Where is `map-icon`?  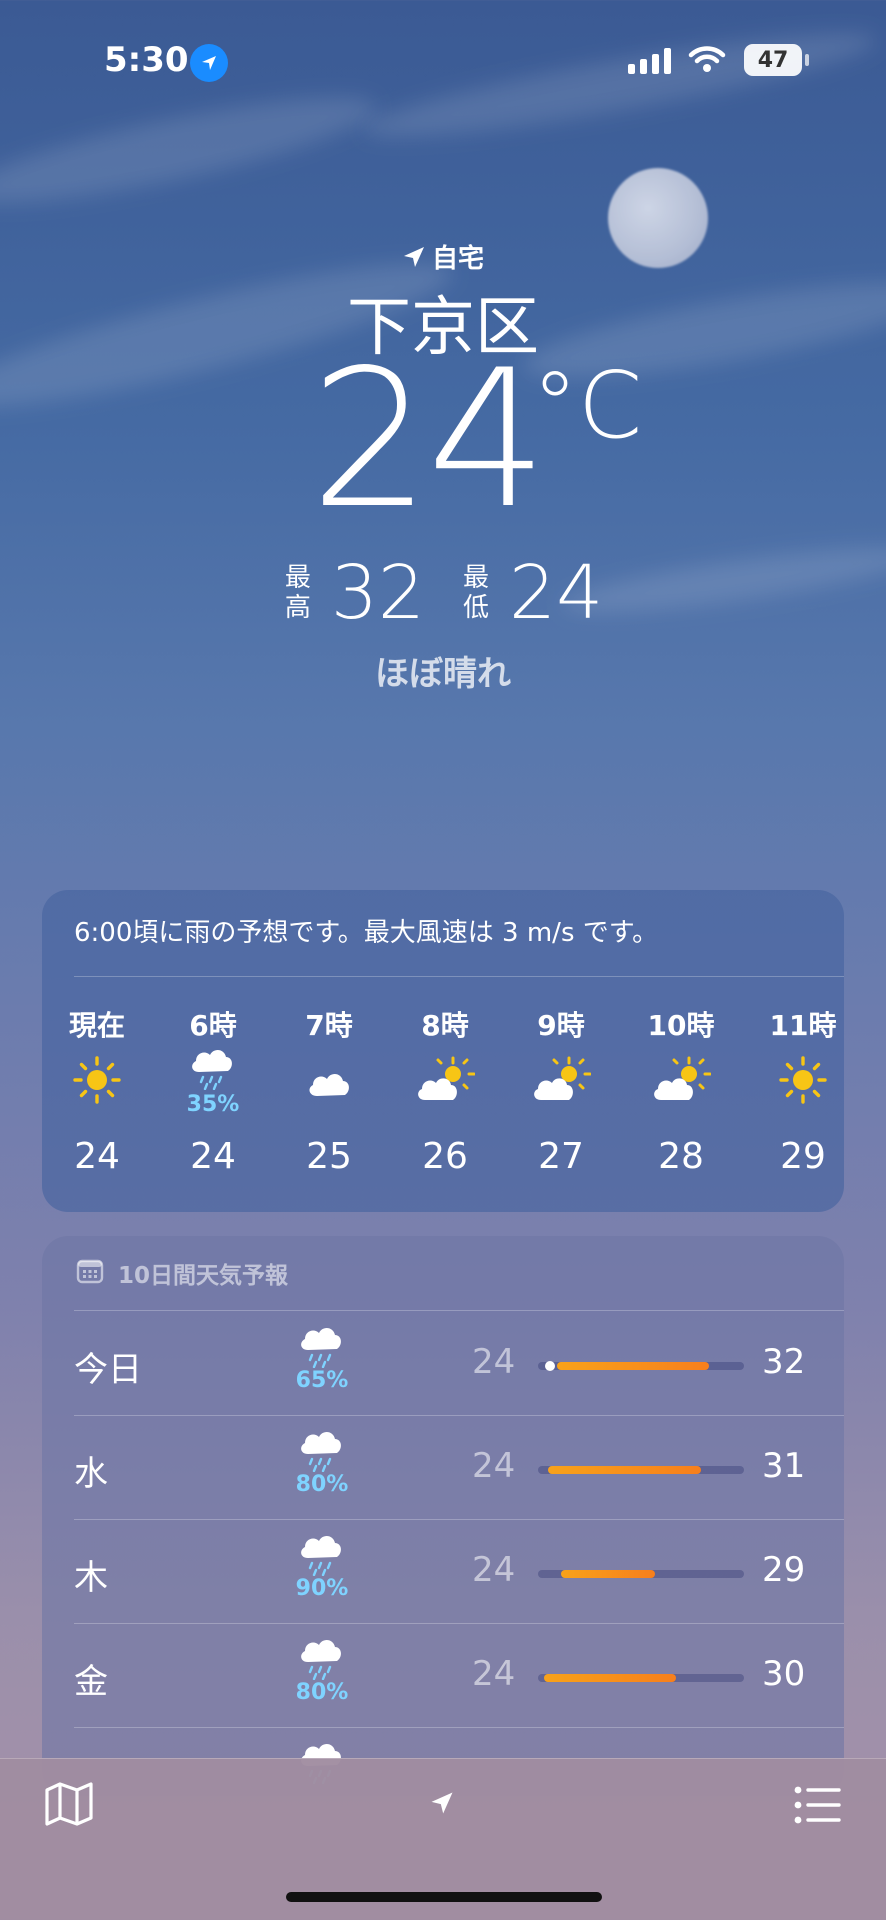 map-icon is located at coordinates (69, 1804).